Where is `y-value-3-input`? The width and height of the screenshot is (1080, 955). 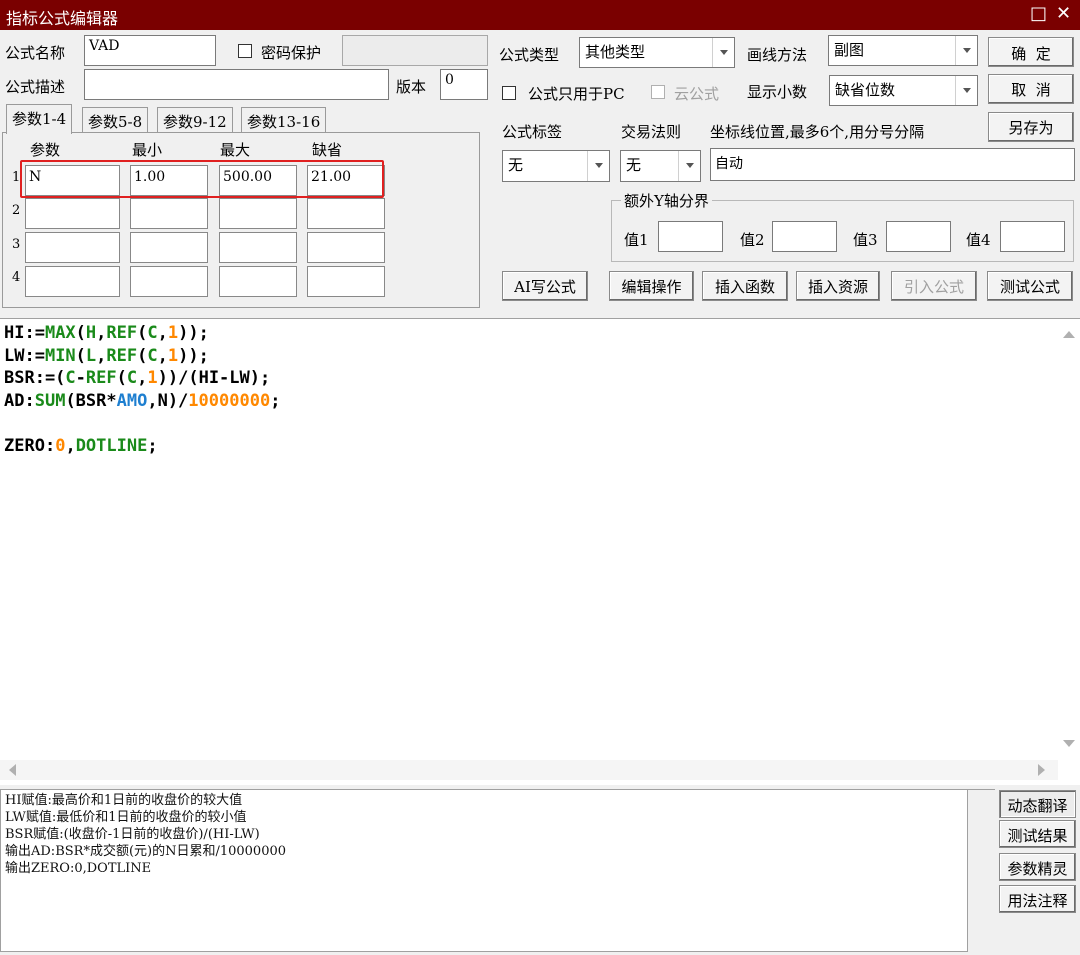
y-value-3-input is located at coordinates (918, 236).